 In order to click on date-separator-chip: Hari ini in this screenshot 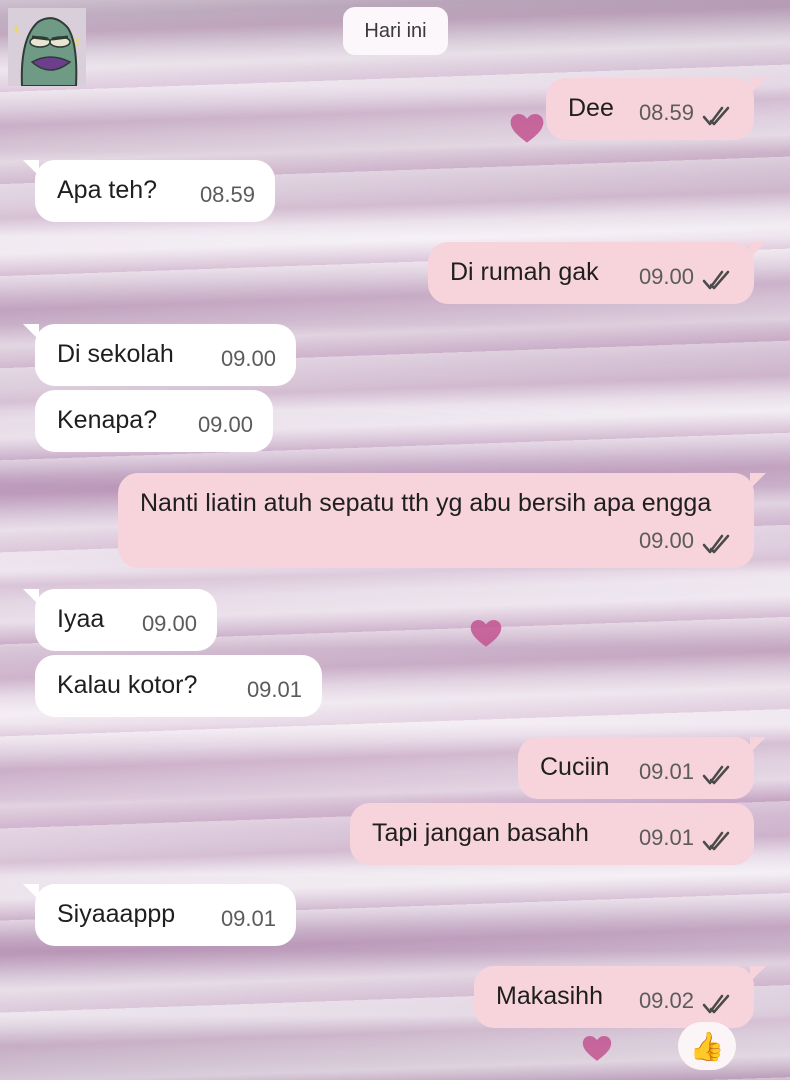, I will do `click(395, 31)`.